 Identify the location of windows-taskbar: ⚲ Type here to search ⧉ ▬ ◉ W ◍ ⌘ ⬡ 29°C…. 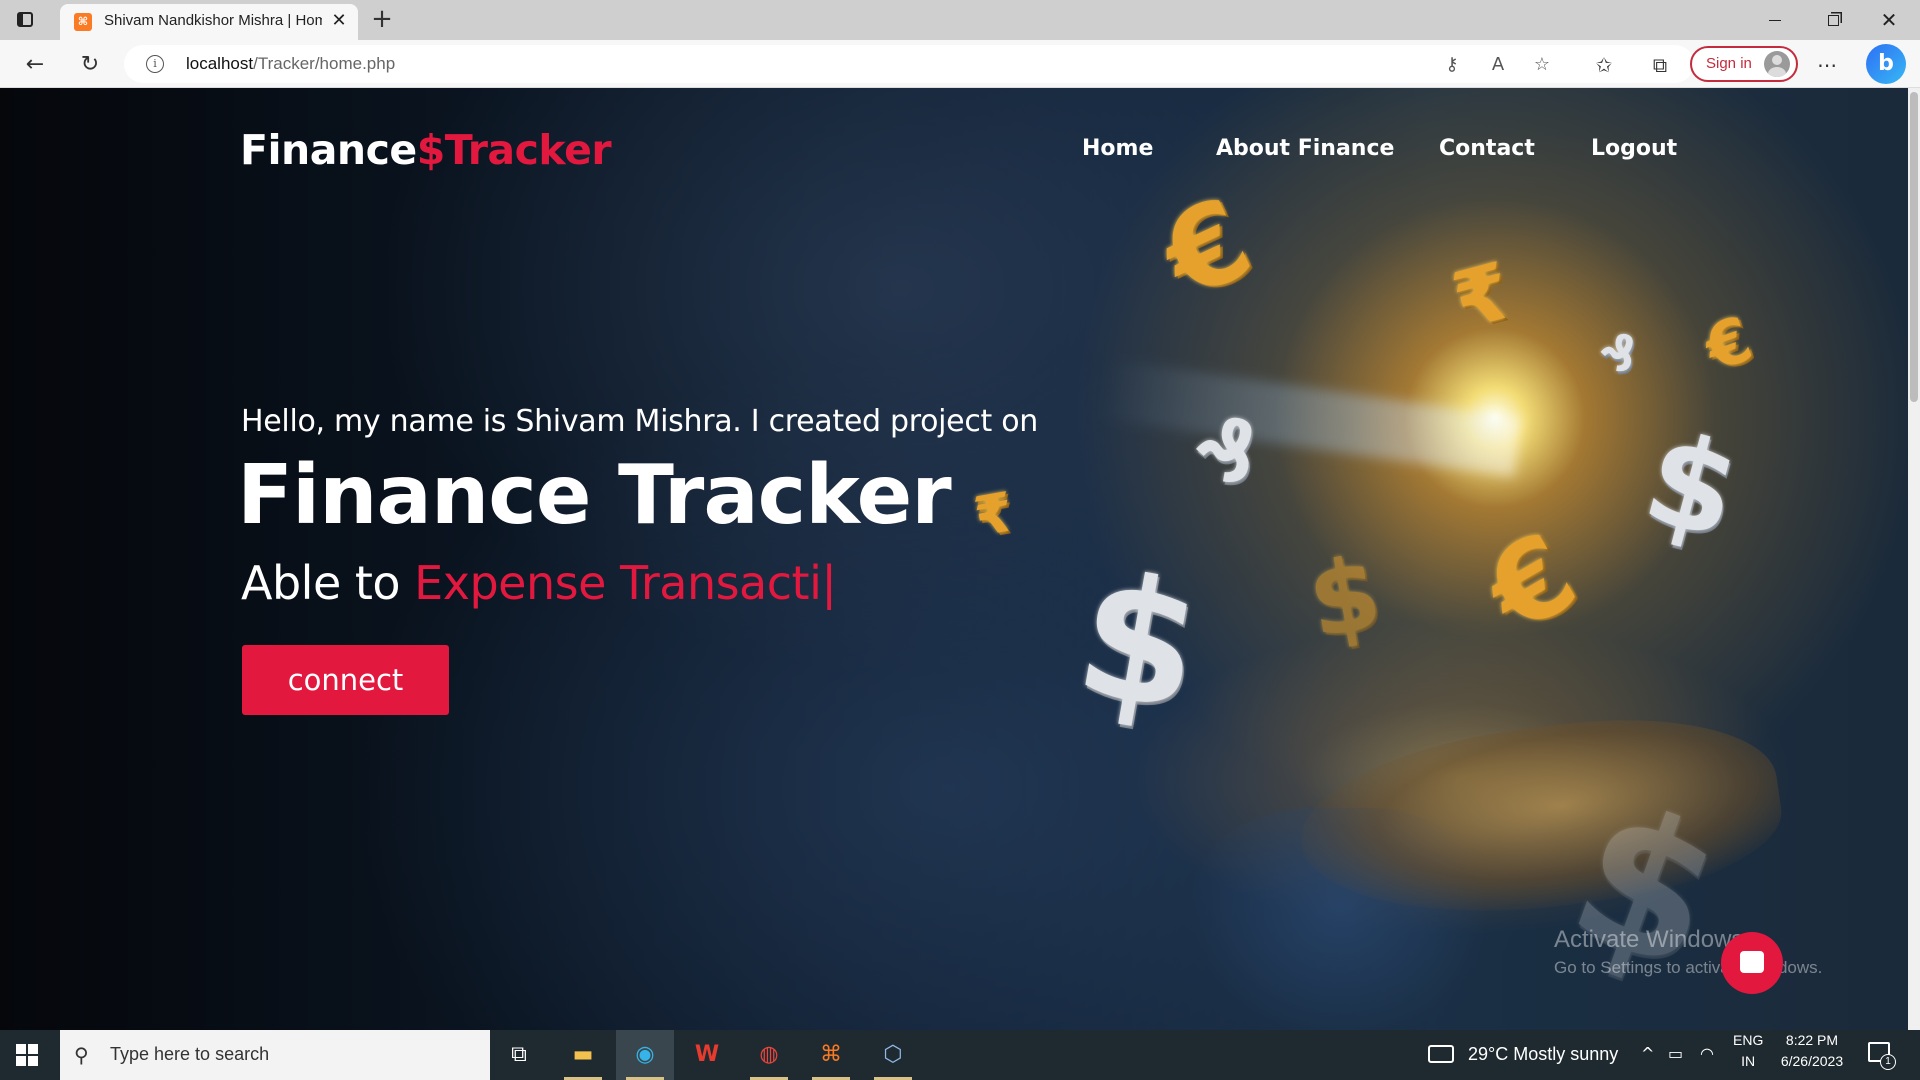
(960, 1055).